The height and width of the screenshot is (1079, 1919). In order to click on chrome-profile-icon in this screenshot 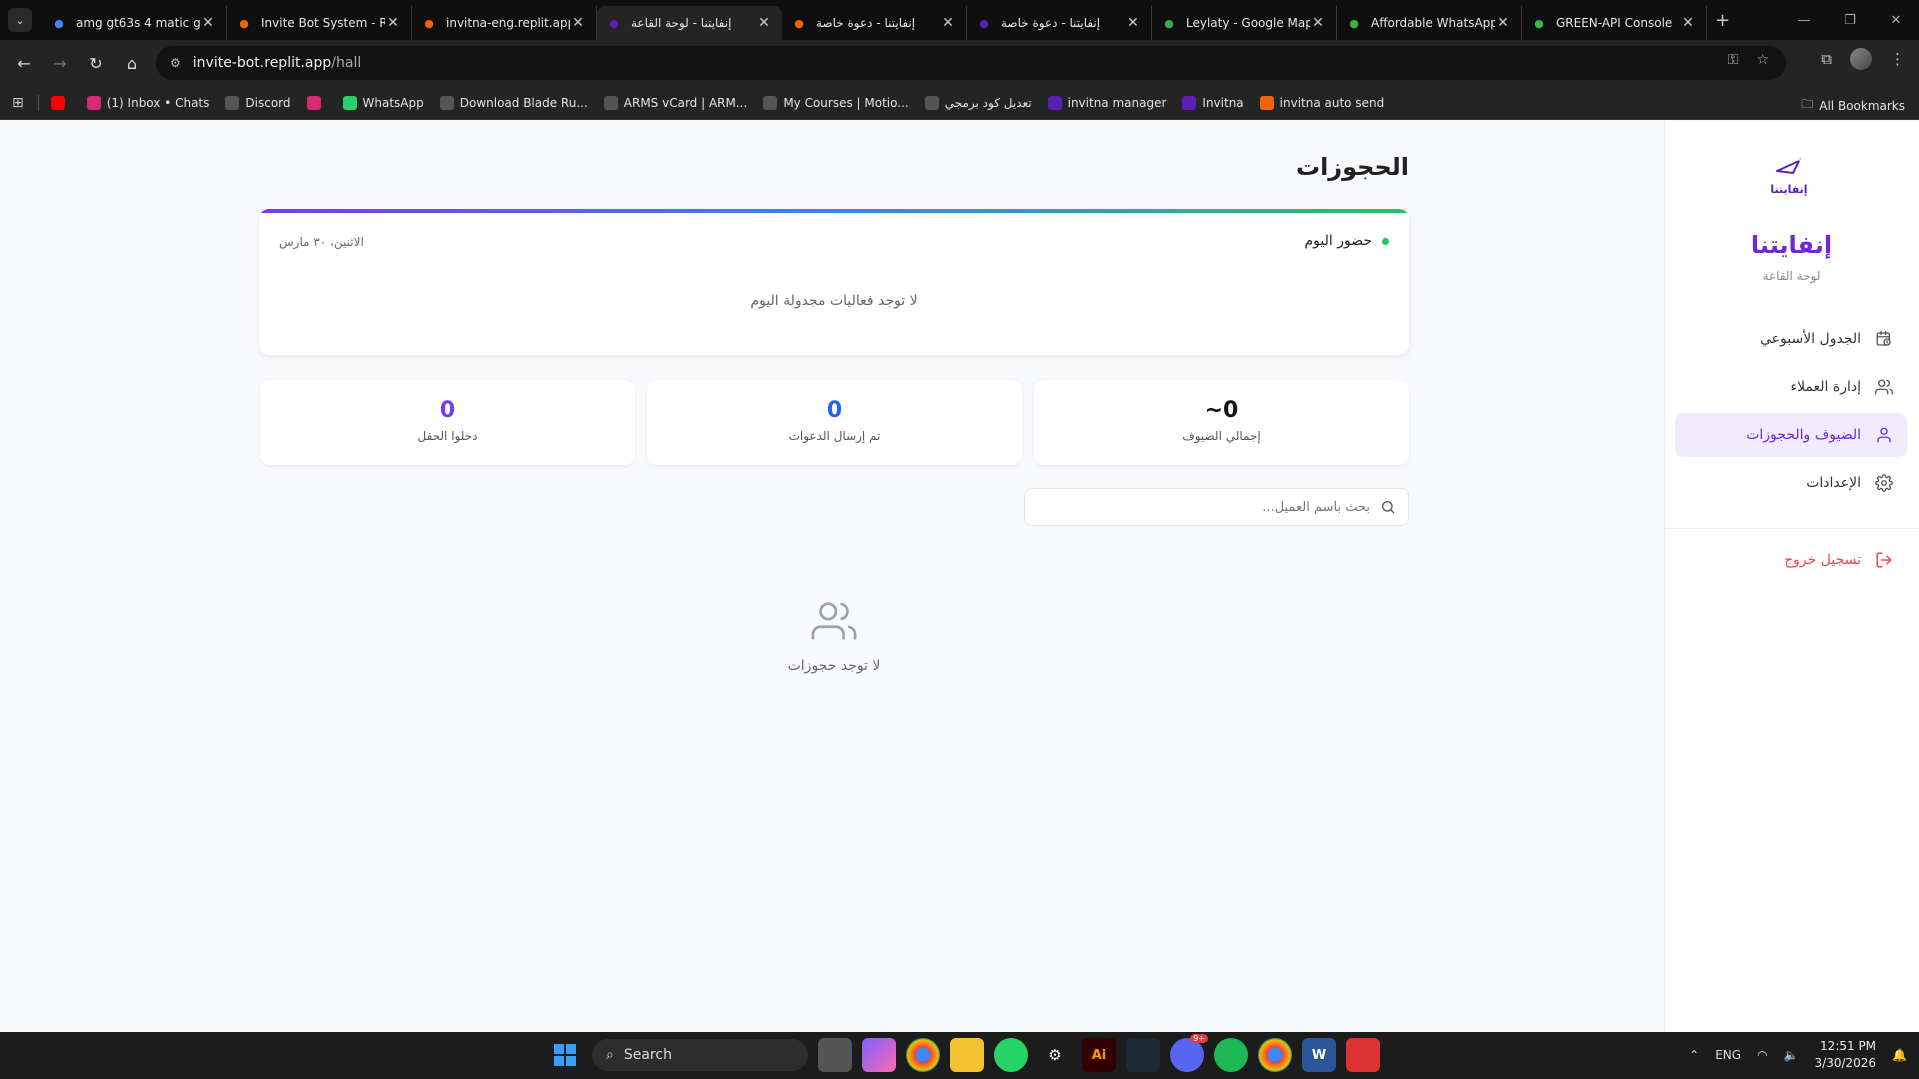, I will do `click(1275, 1055)`.